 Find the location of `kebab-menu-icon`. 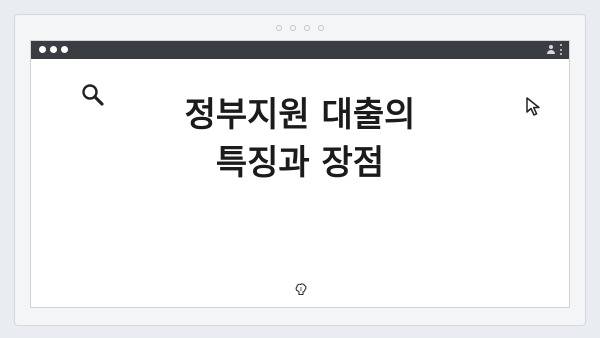

kebab-menu-icon is located at coordinates (561, 49).